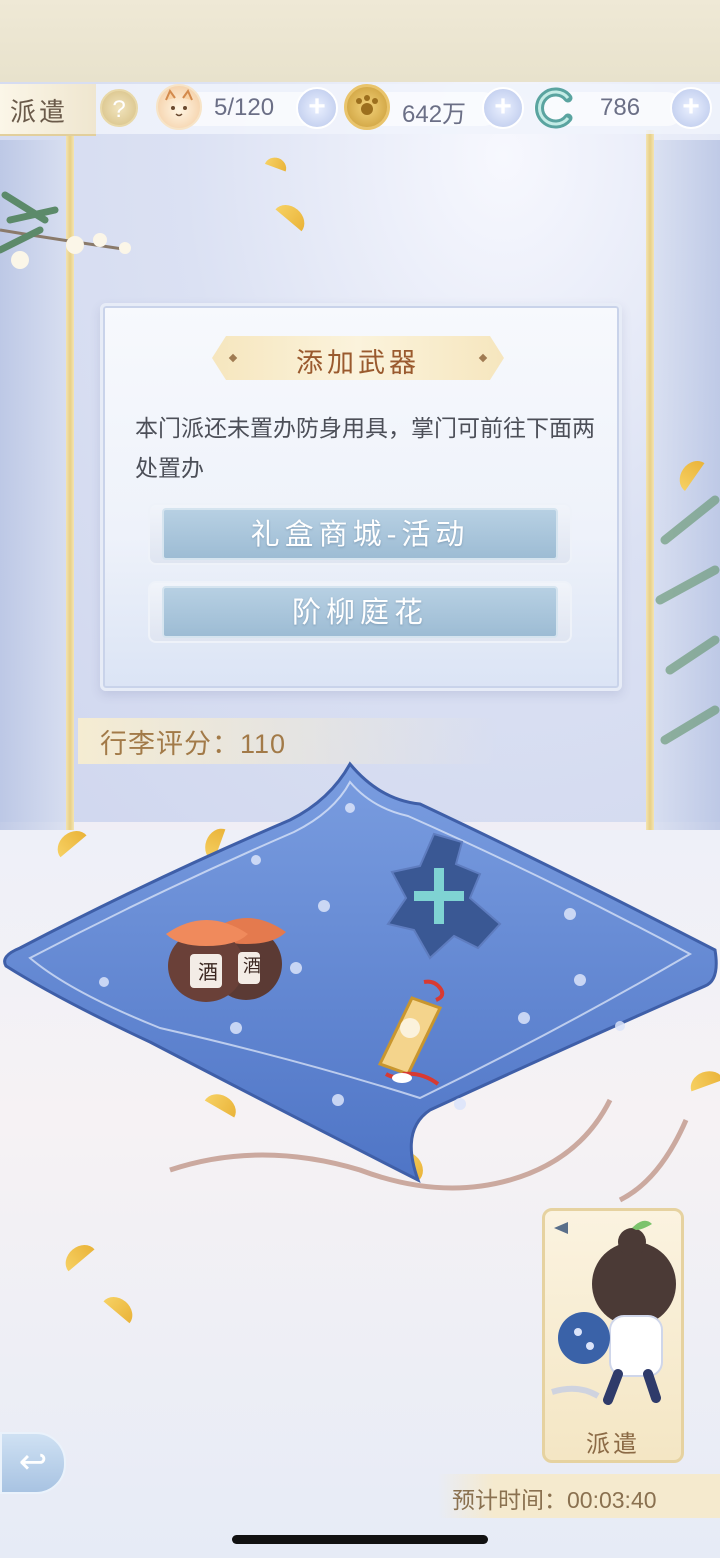  I want to click on rope-decor, so click(429, 1150).